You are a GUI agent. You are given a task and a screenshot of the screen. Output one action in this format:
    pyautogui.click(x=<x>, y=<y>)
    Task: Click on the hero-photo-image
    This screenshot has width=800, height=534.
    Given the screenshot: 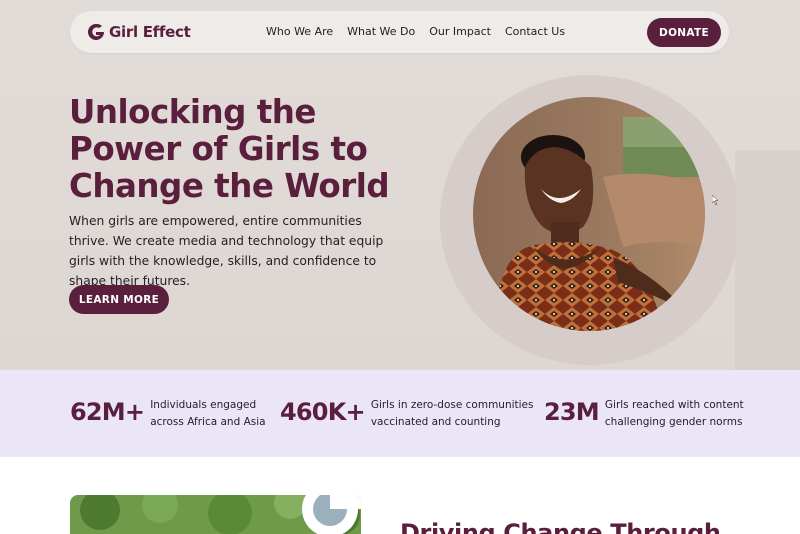 What is the action you would take?
    pyautogui.click(x=589, y=214)
    